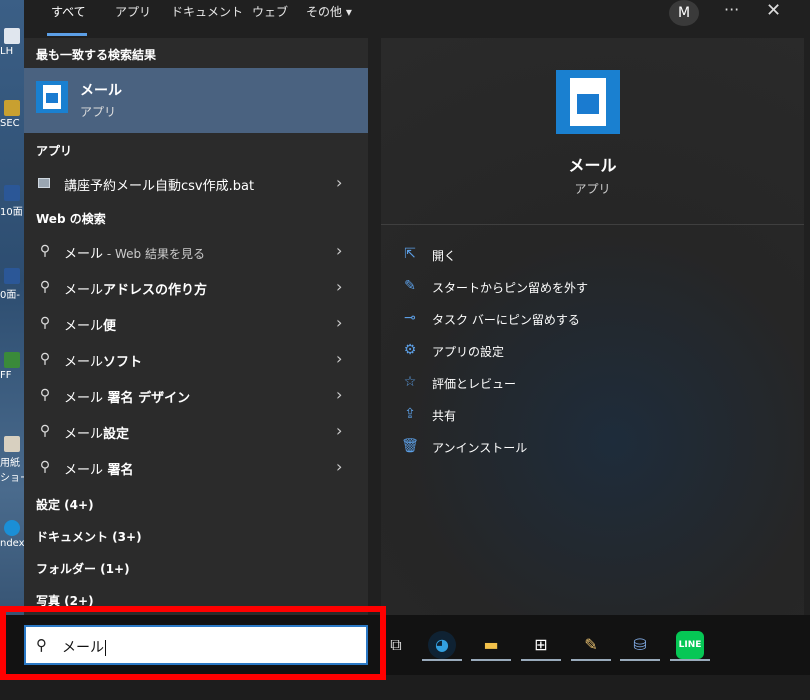 This screenshot has width=810, height=700. What do you see at coordinates (442, 645) in the screenshot?
I see `edge-icon: ◕` at bounding box center [442, 645].